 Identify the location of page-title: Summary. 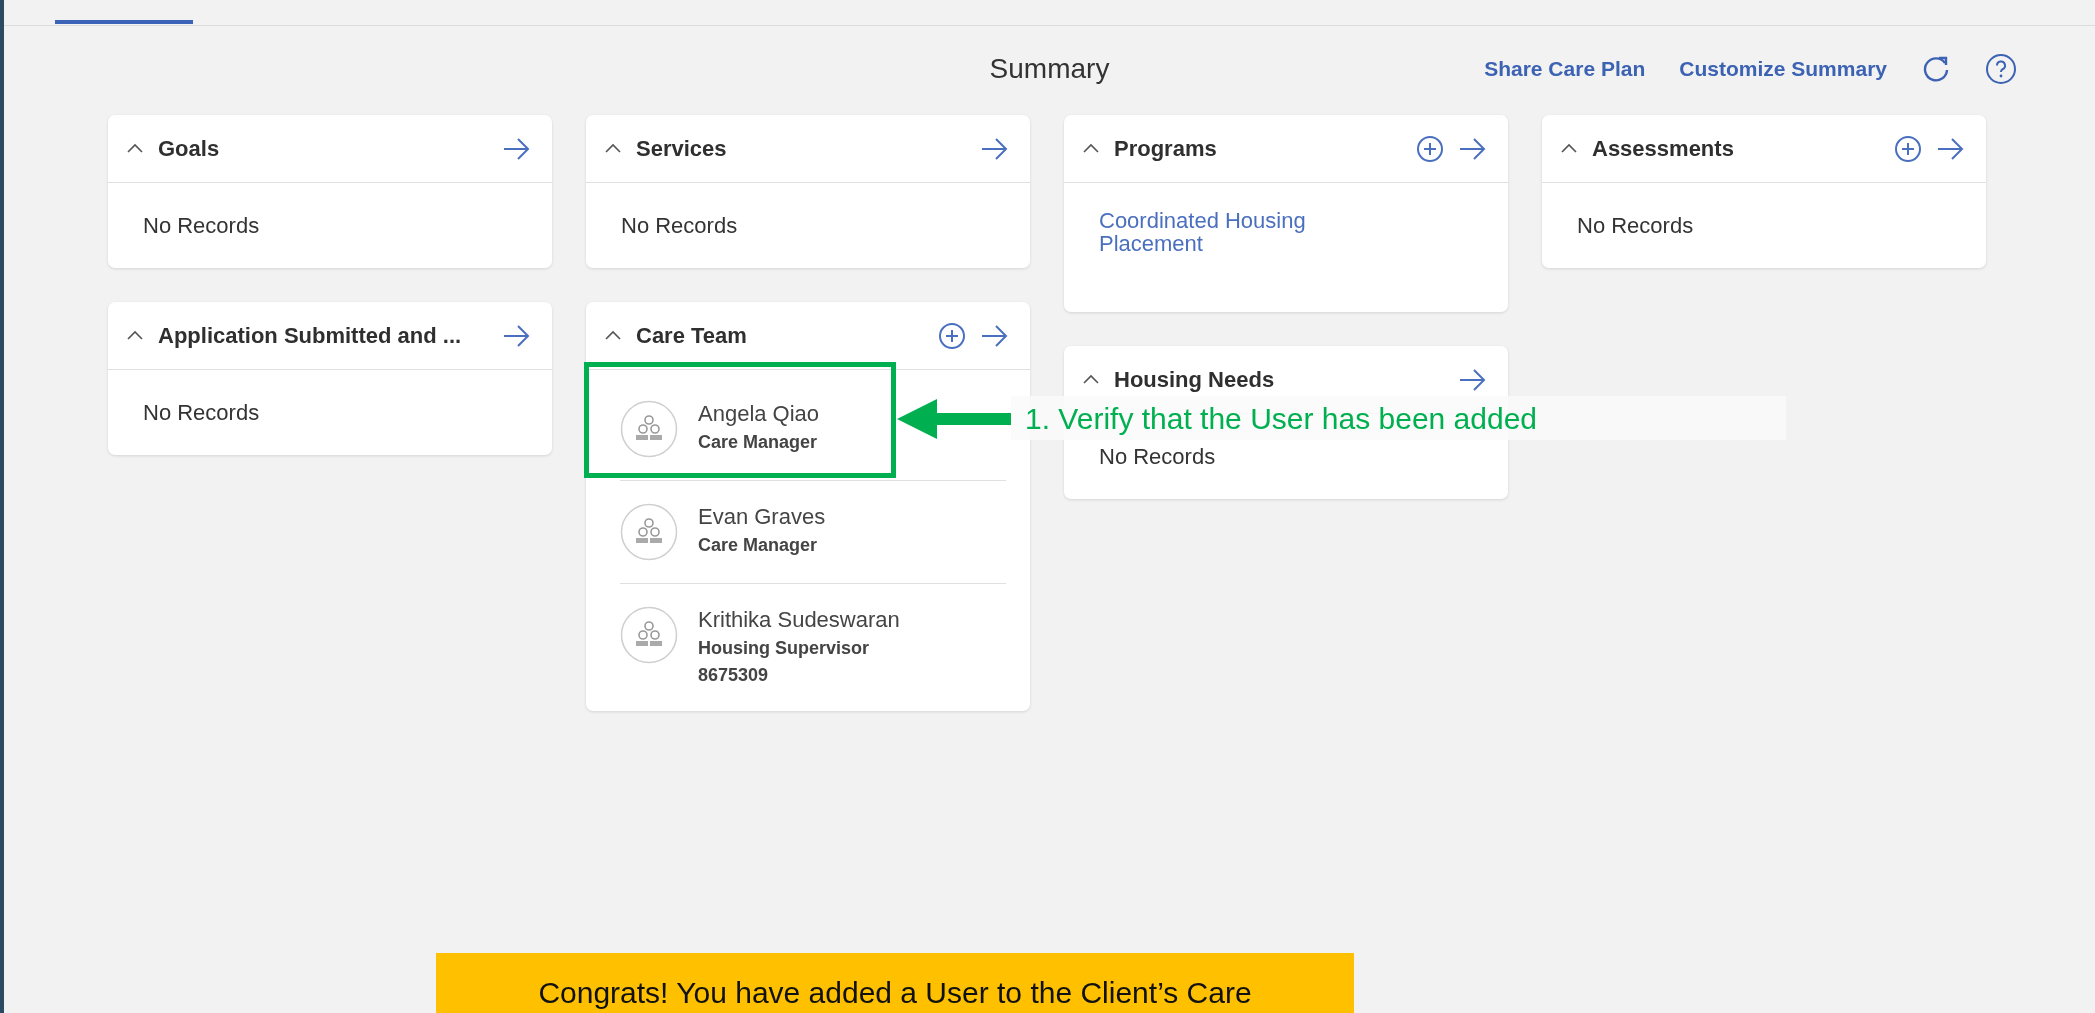
(1049, 69).